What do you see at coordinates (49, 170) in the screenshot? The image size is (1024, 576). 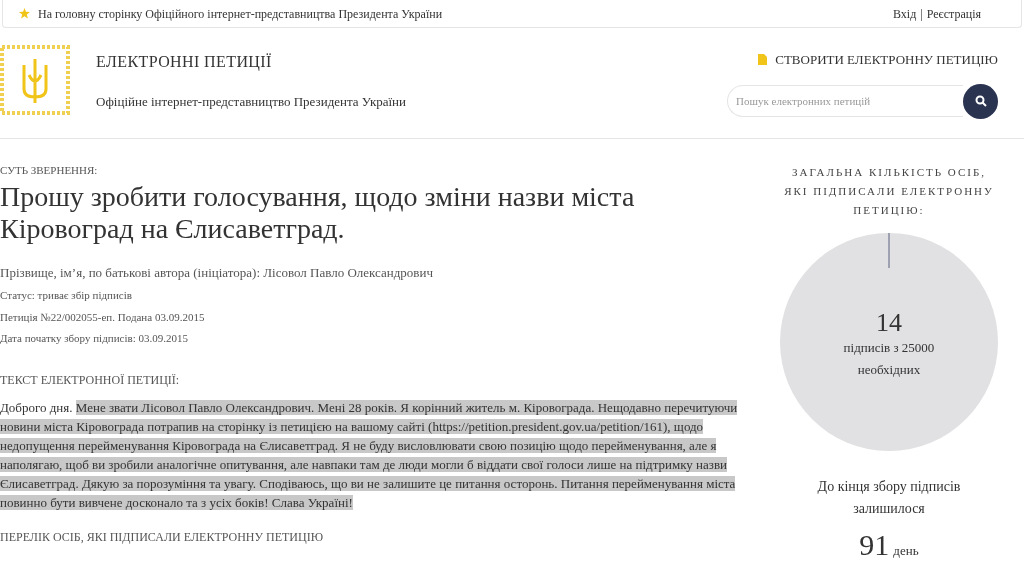 I see `section-label: СУТЬ ЗВЕРНЕННЯ:` at bounding box center [49, 170].